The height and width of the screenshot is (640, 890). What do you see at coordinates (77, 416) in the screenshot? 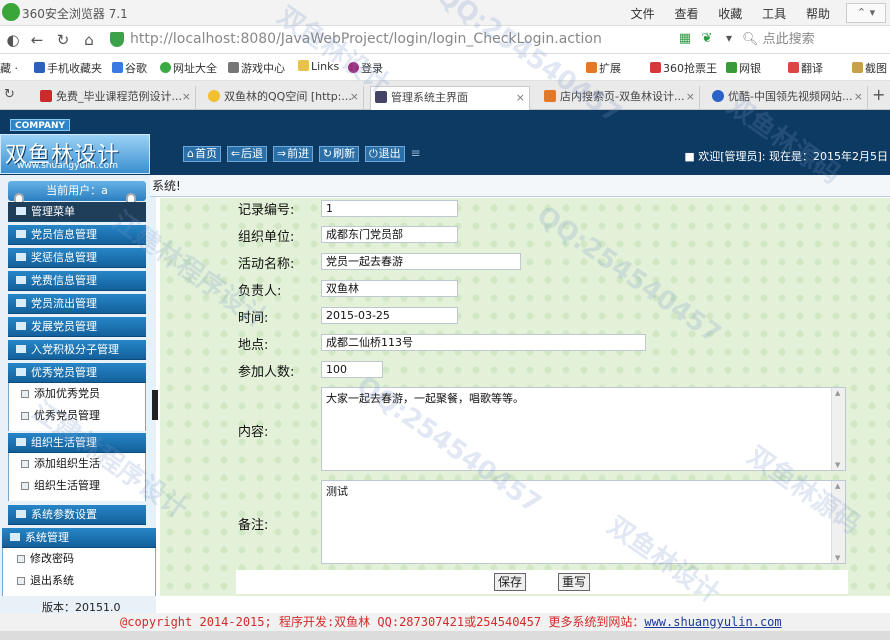
I see `submenu-manage-excellent: 优秀党员管理` at bounding box center [77, 416].